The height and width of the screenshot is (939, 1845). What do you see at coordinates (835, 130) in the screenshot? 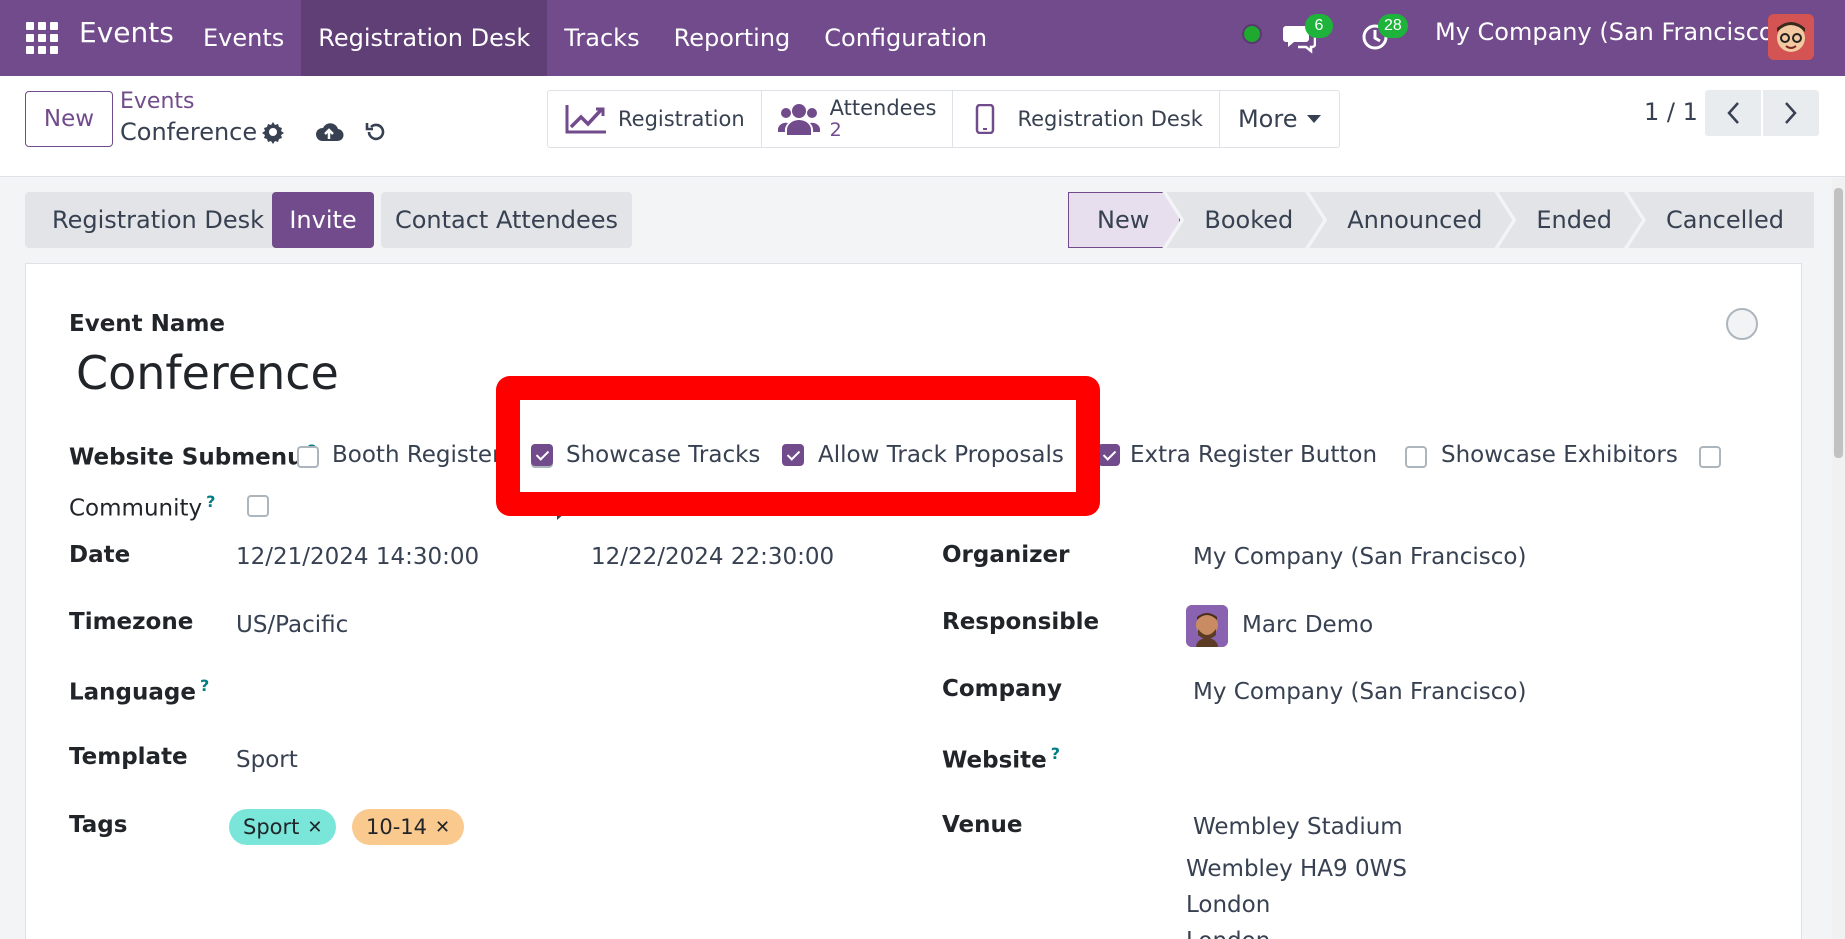
I see `attendees-count: 2` at bounding box center [835, 130].